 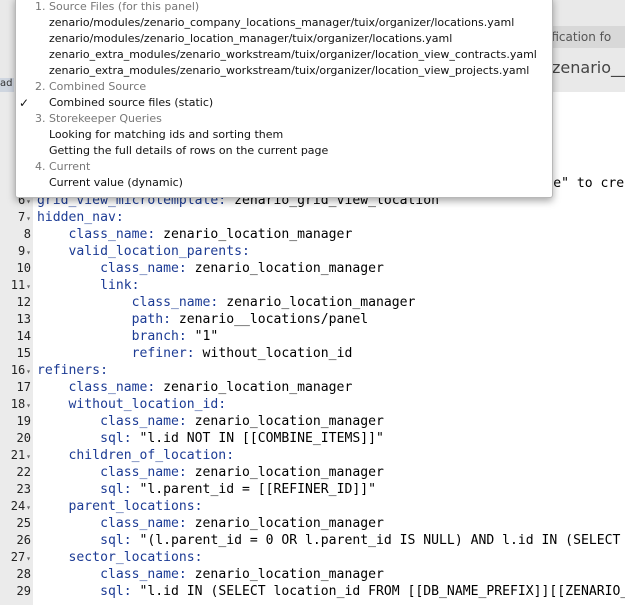 I want to click on yaml-key: hidden_nav:, so click(x=80, y=217).